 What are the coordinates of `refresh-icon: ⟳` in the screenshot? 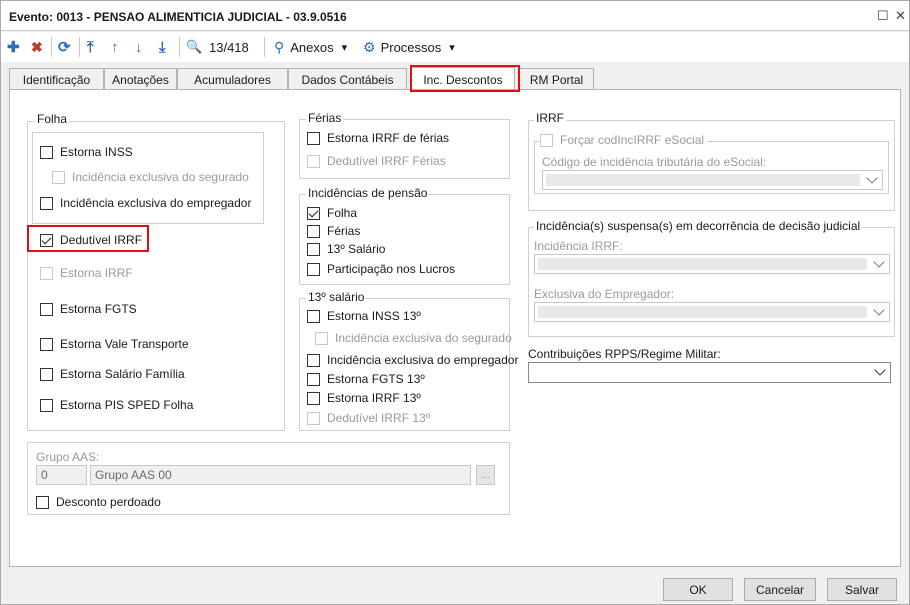 It's located at (64, 47).